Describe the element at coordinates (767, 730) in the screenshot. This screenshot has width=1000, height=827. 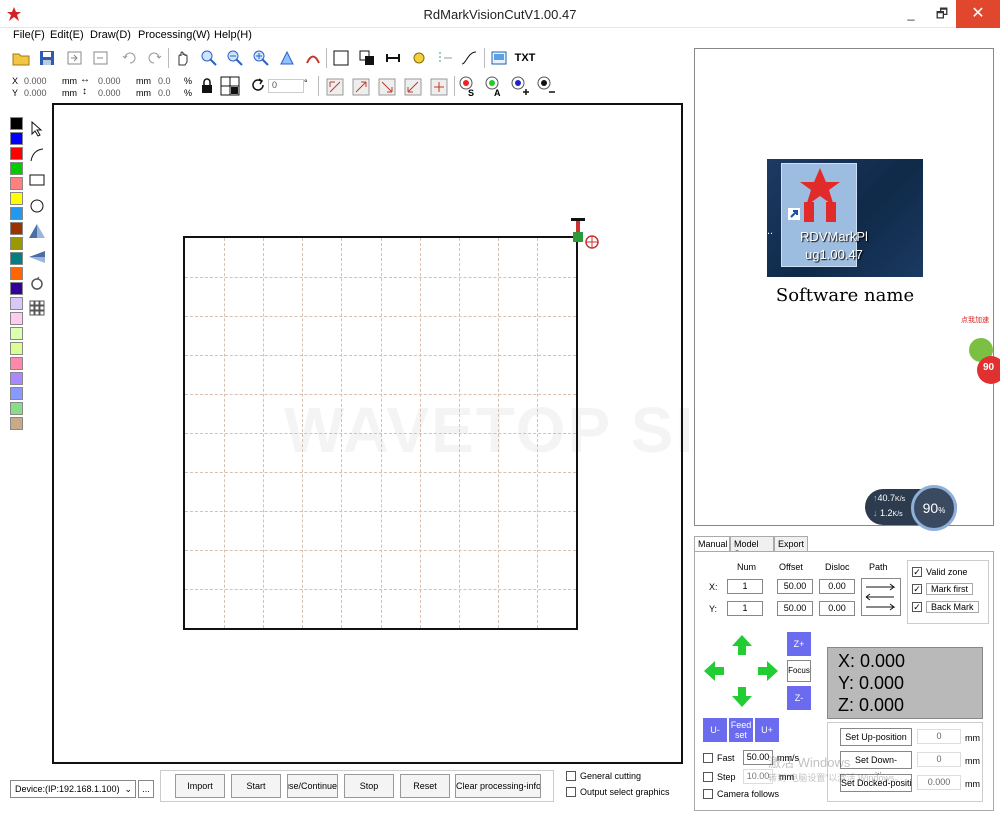
I see `u-plus-button: U+` at that location.